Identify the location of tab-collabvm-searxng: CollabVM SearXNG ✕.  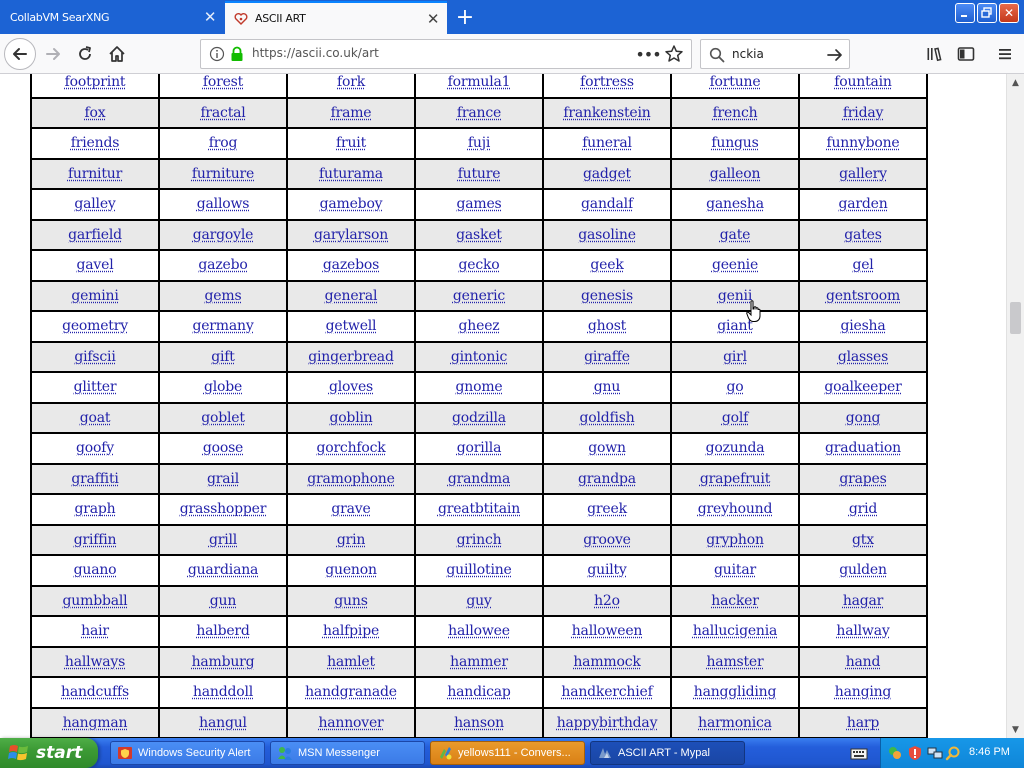
(112, 17).